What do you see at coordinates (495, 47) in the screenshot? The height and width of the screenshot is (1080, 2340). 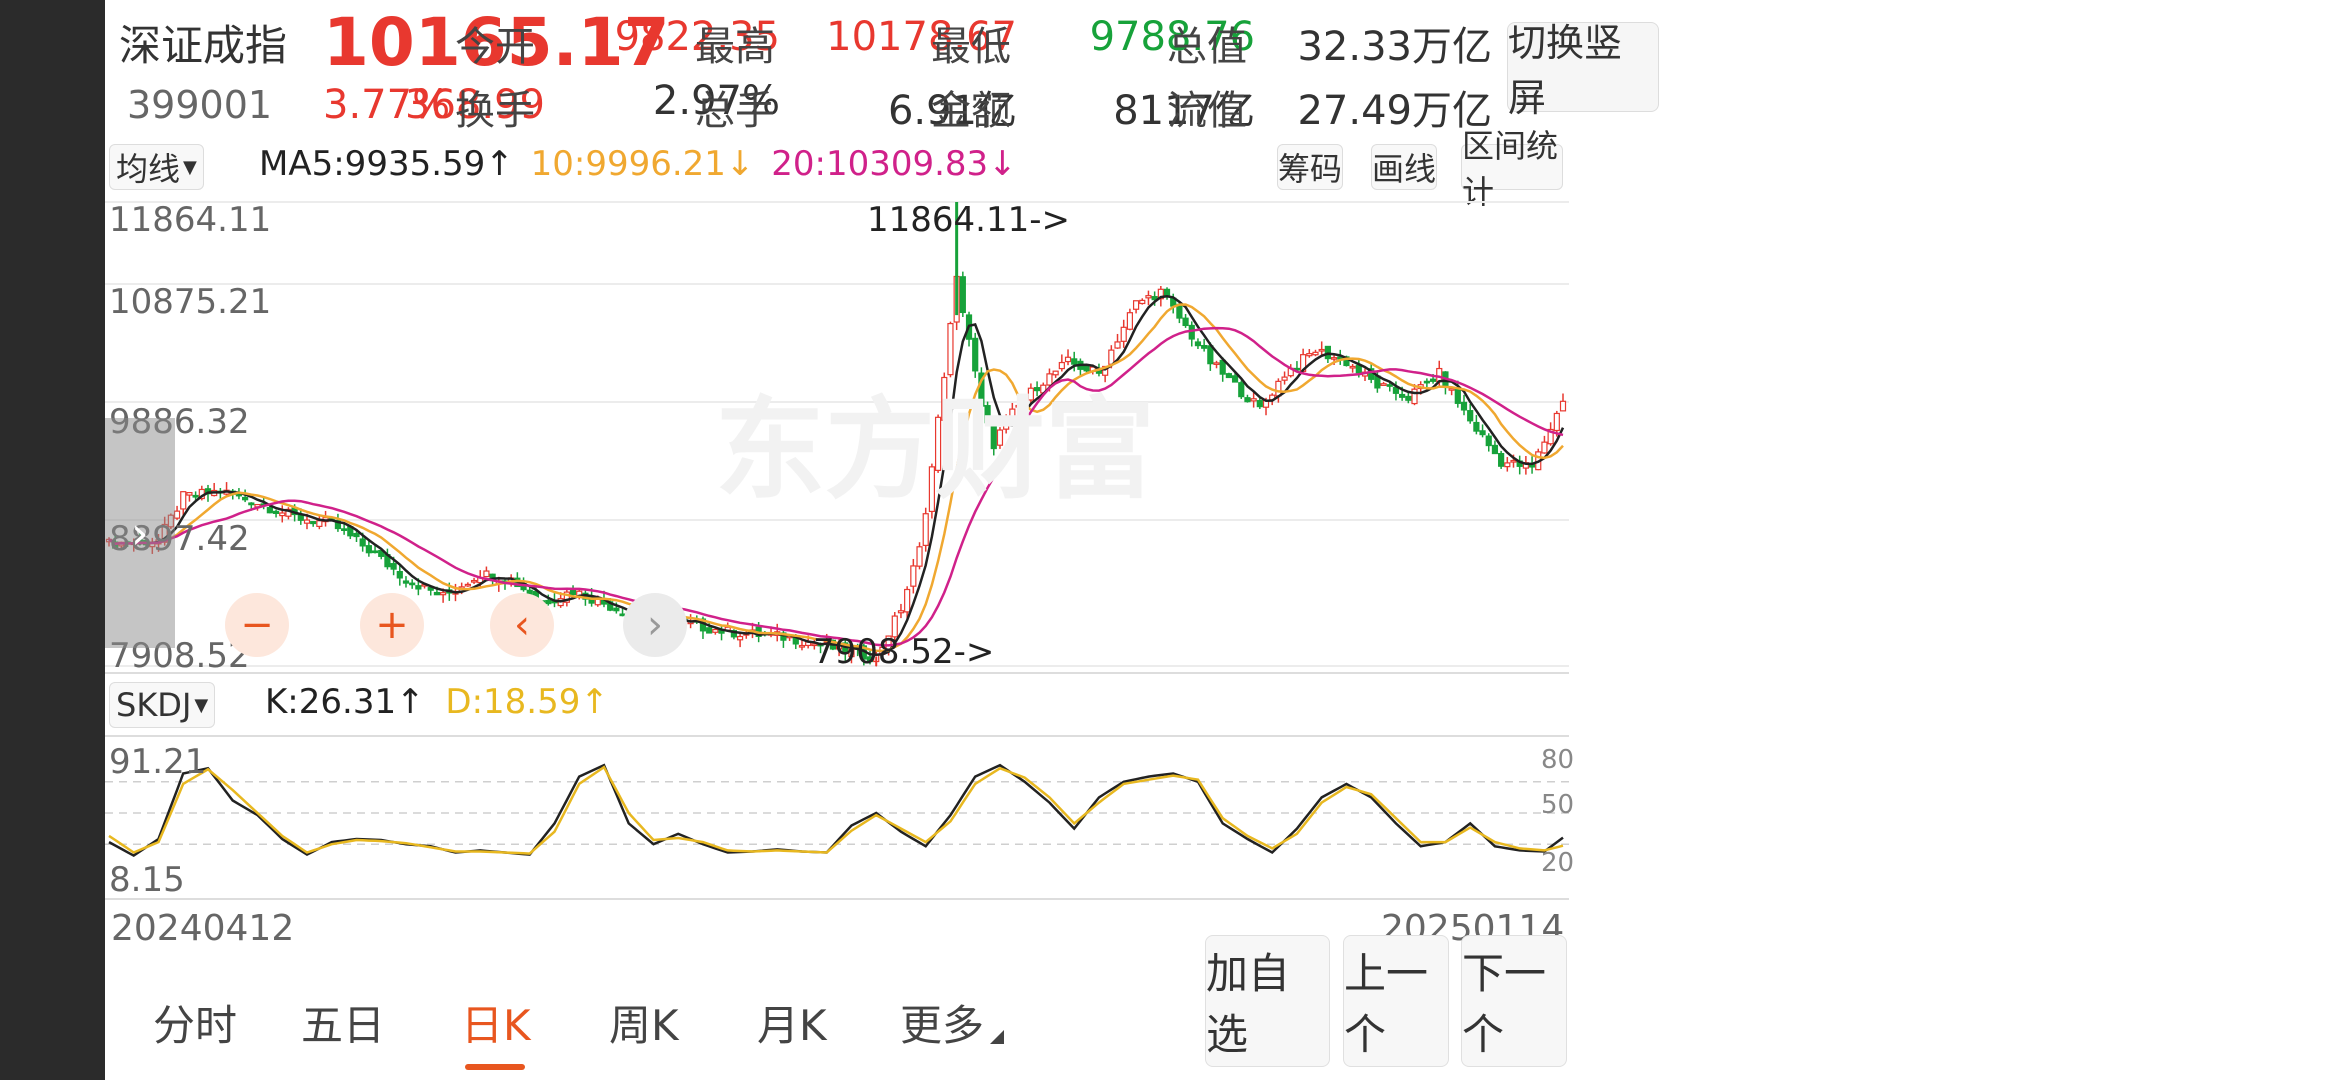 I see `field-label-open: 今开` at bounding box center [495, 47].